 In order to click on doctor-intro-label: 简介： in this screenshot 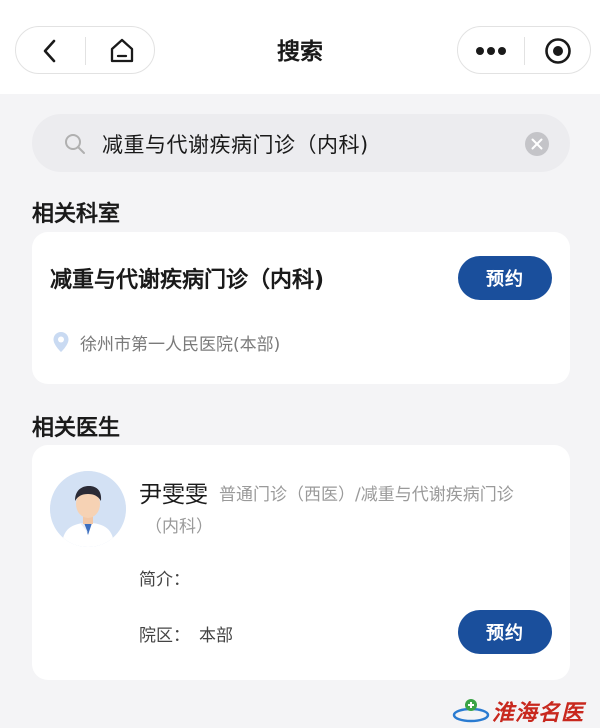, I will do `click(164, 580)`.